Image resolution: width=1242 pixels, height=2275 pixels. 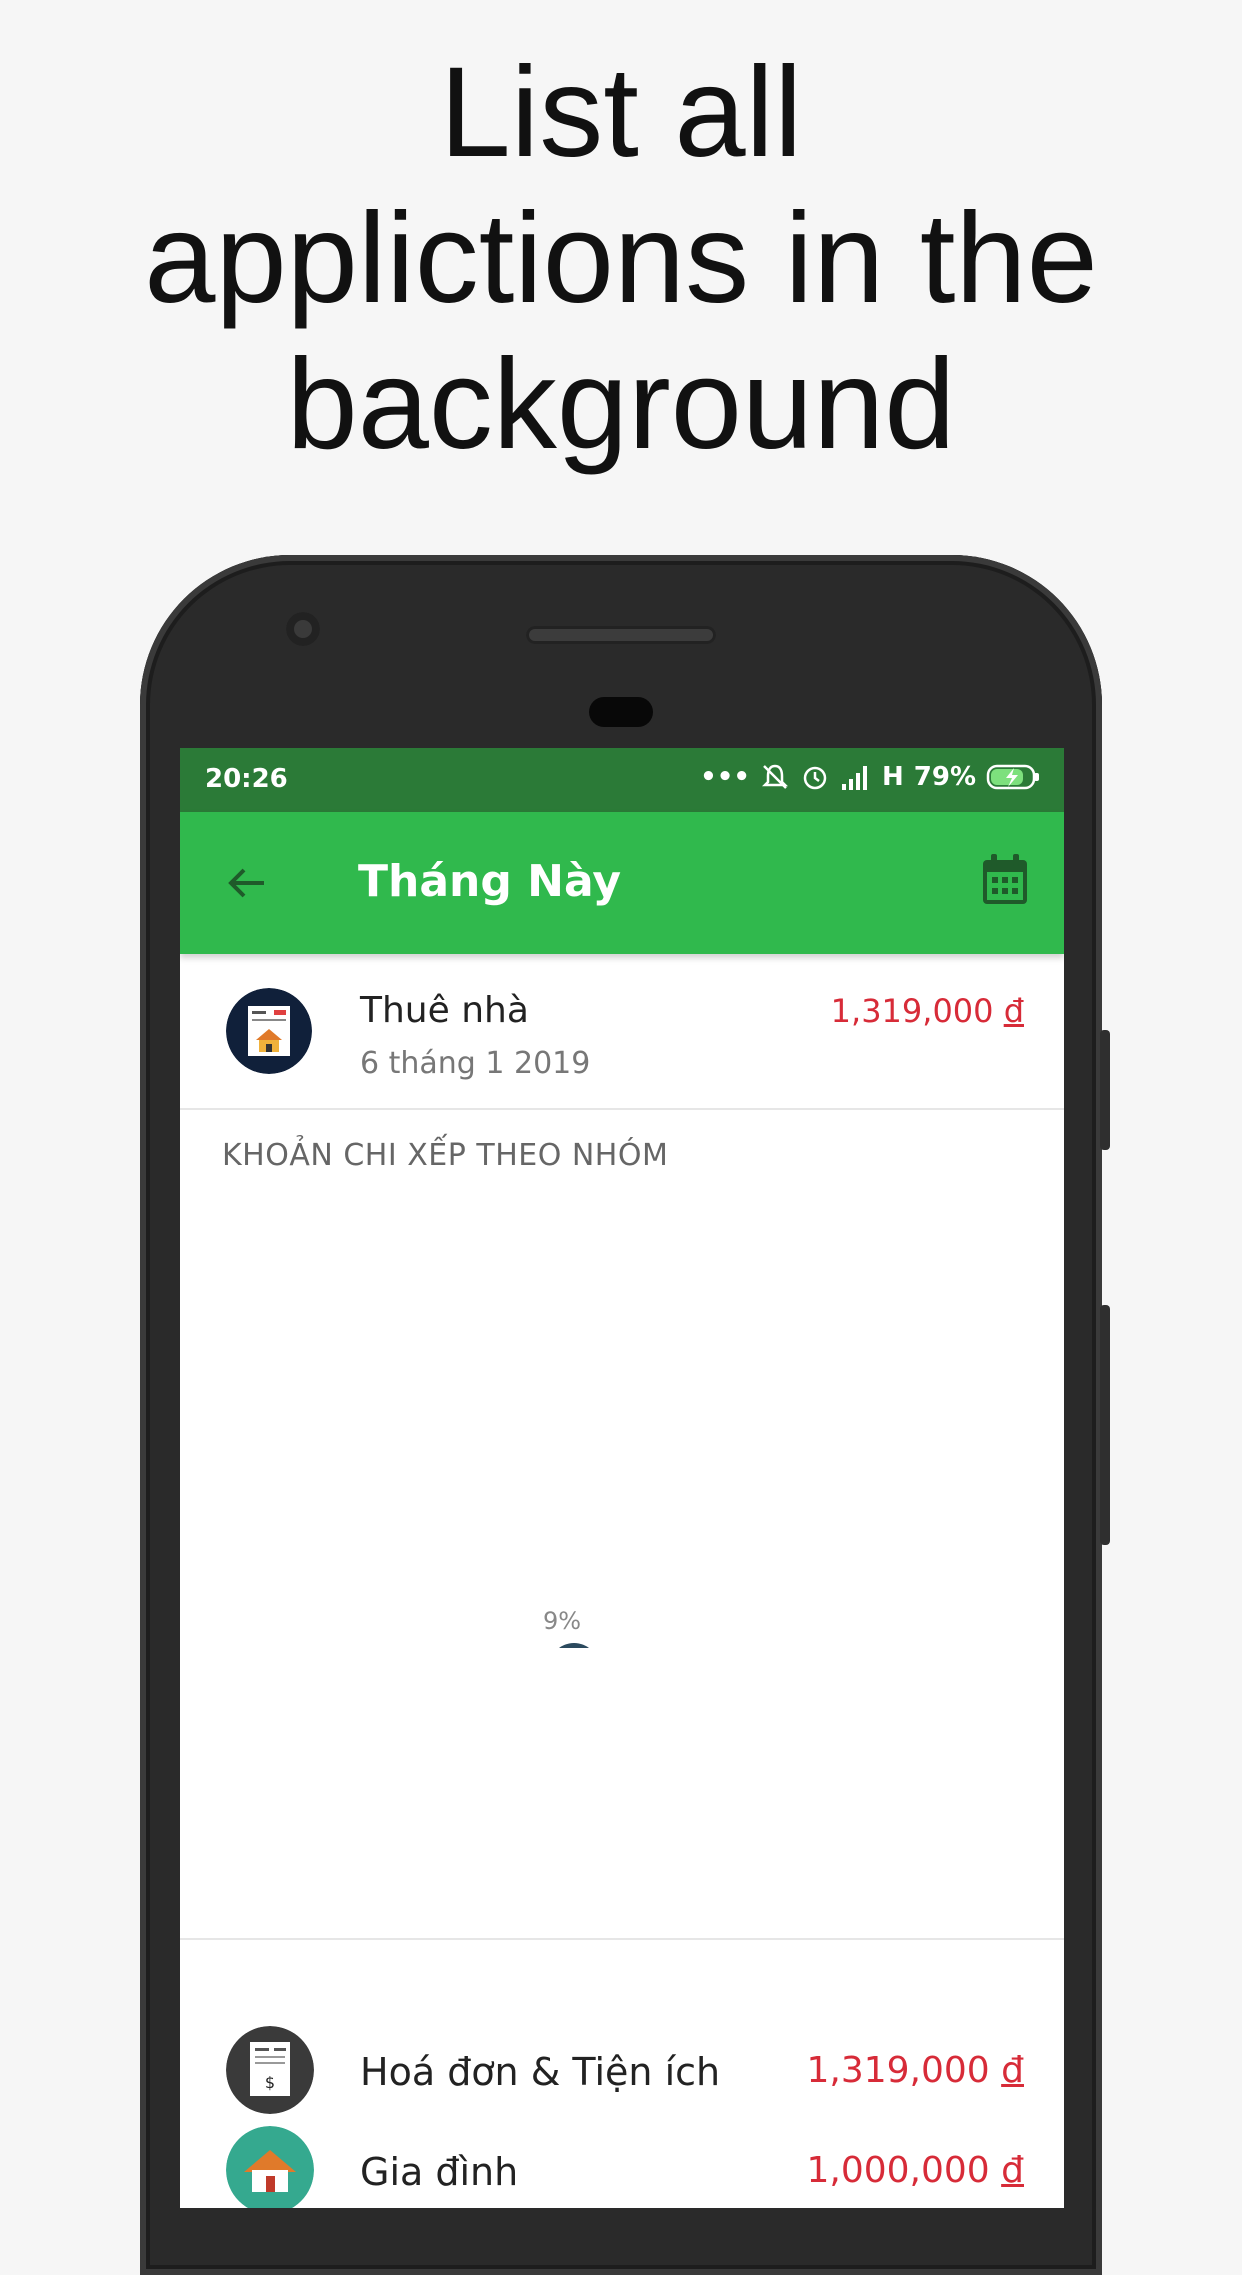 I want to click on alarm-clock-icon, so click(x=815, y=778).